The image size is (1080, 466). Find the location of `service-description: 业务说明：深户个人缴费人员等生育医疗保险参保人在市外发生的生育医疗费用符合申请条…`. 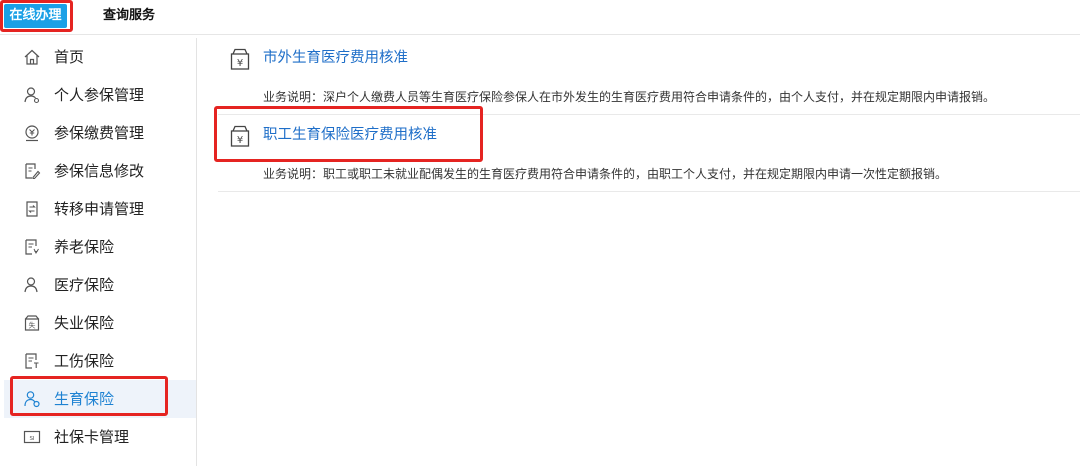

service-description: 业务说明：深户个人缴费人员等生育医疗保险参保人在市外发生的生育医疗费用符合申请条… is located at coordinates (629, 97).